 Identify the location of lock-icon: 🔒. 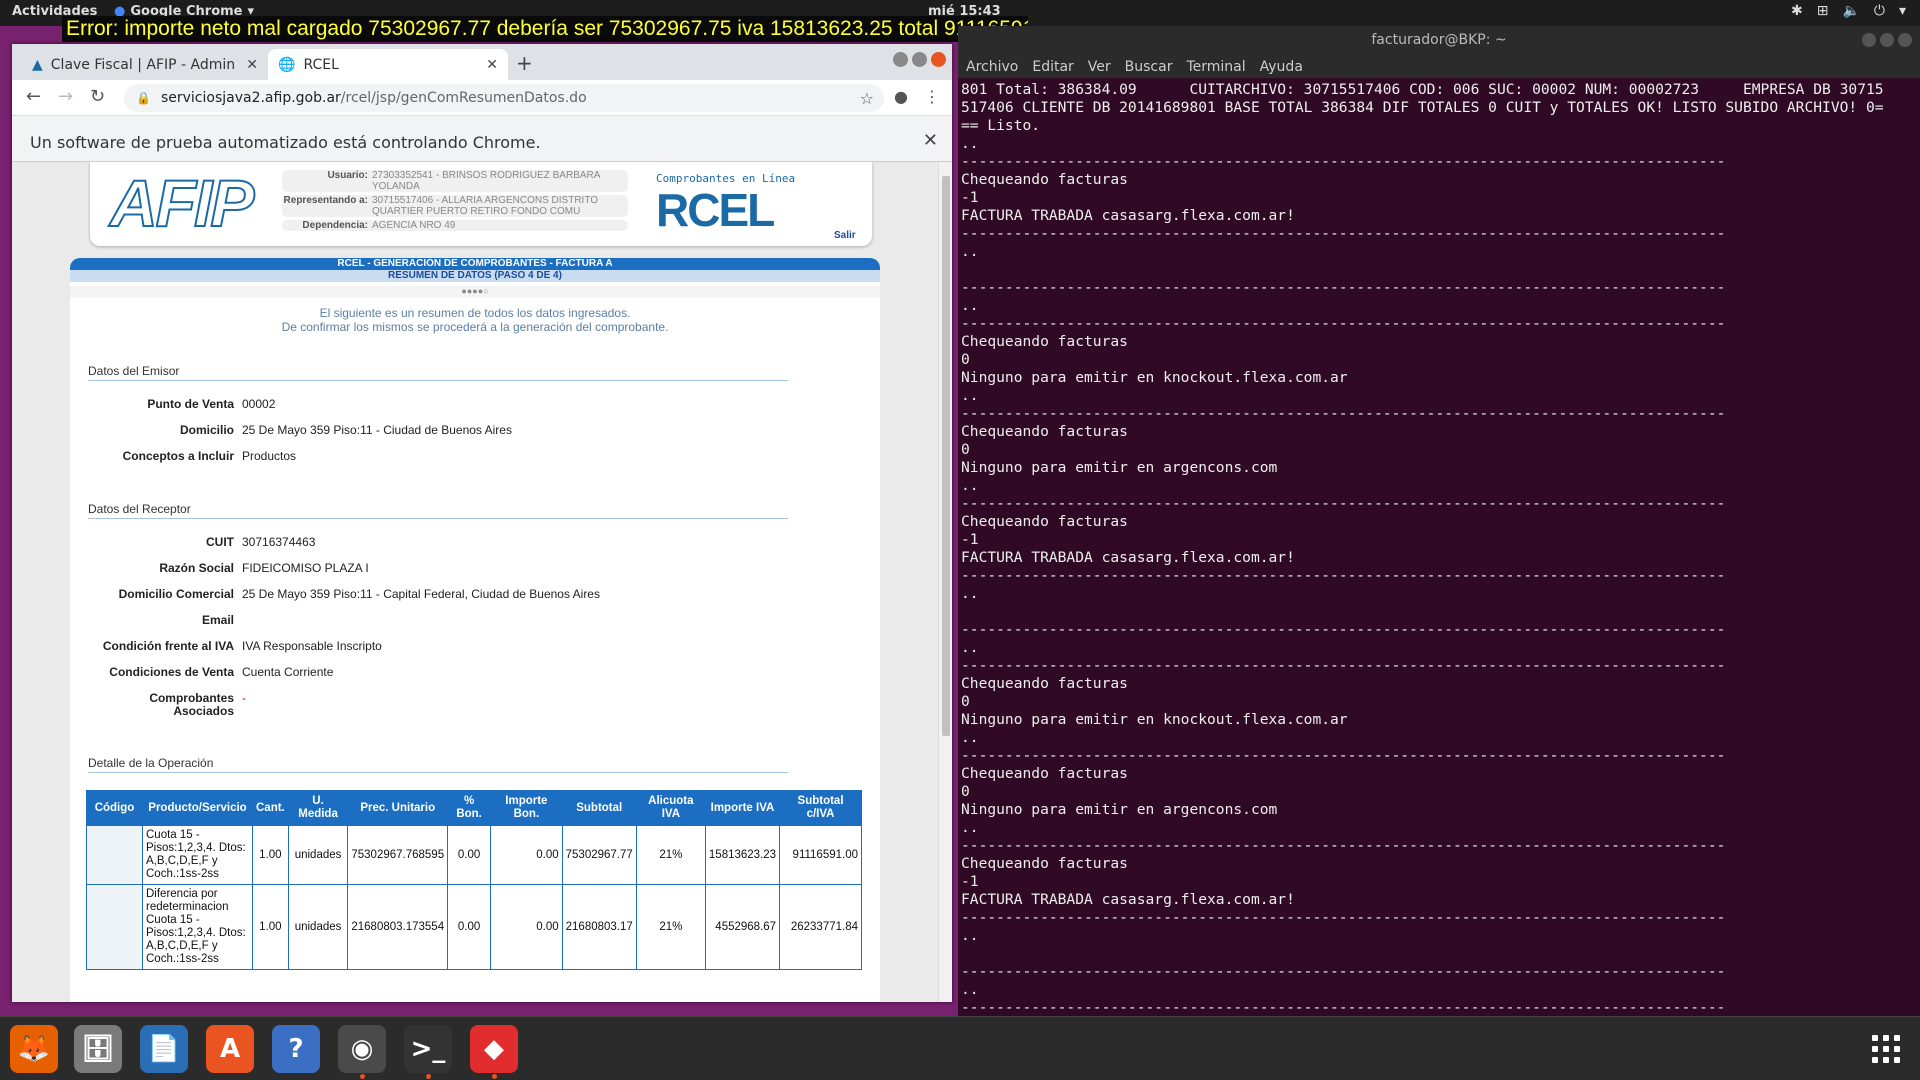
(143, 98).